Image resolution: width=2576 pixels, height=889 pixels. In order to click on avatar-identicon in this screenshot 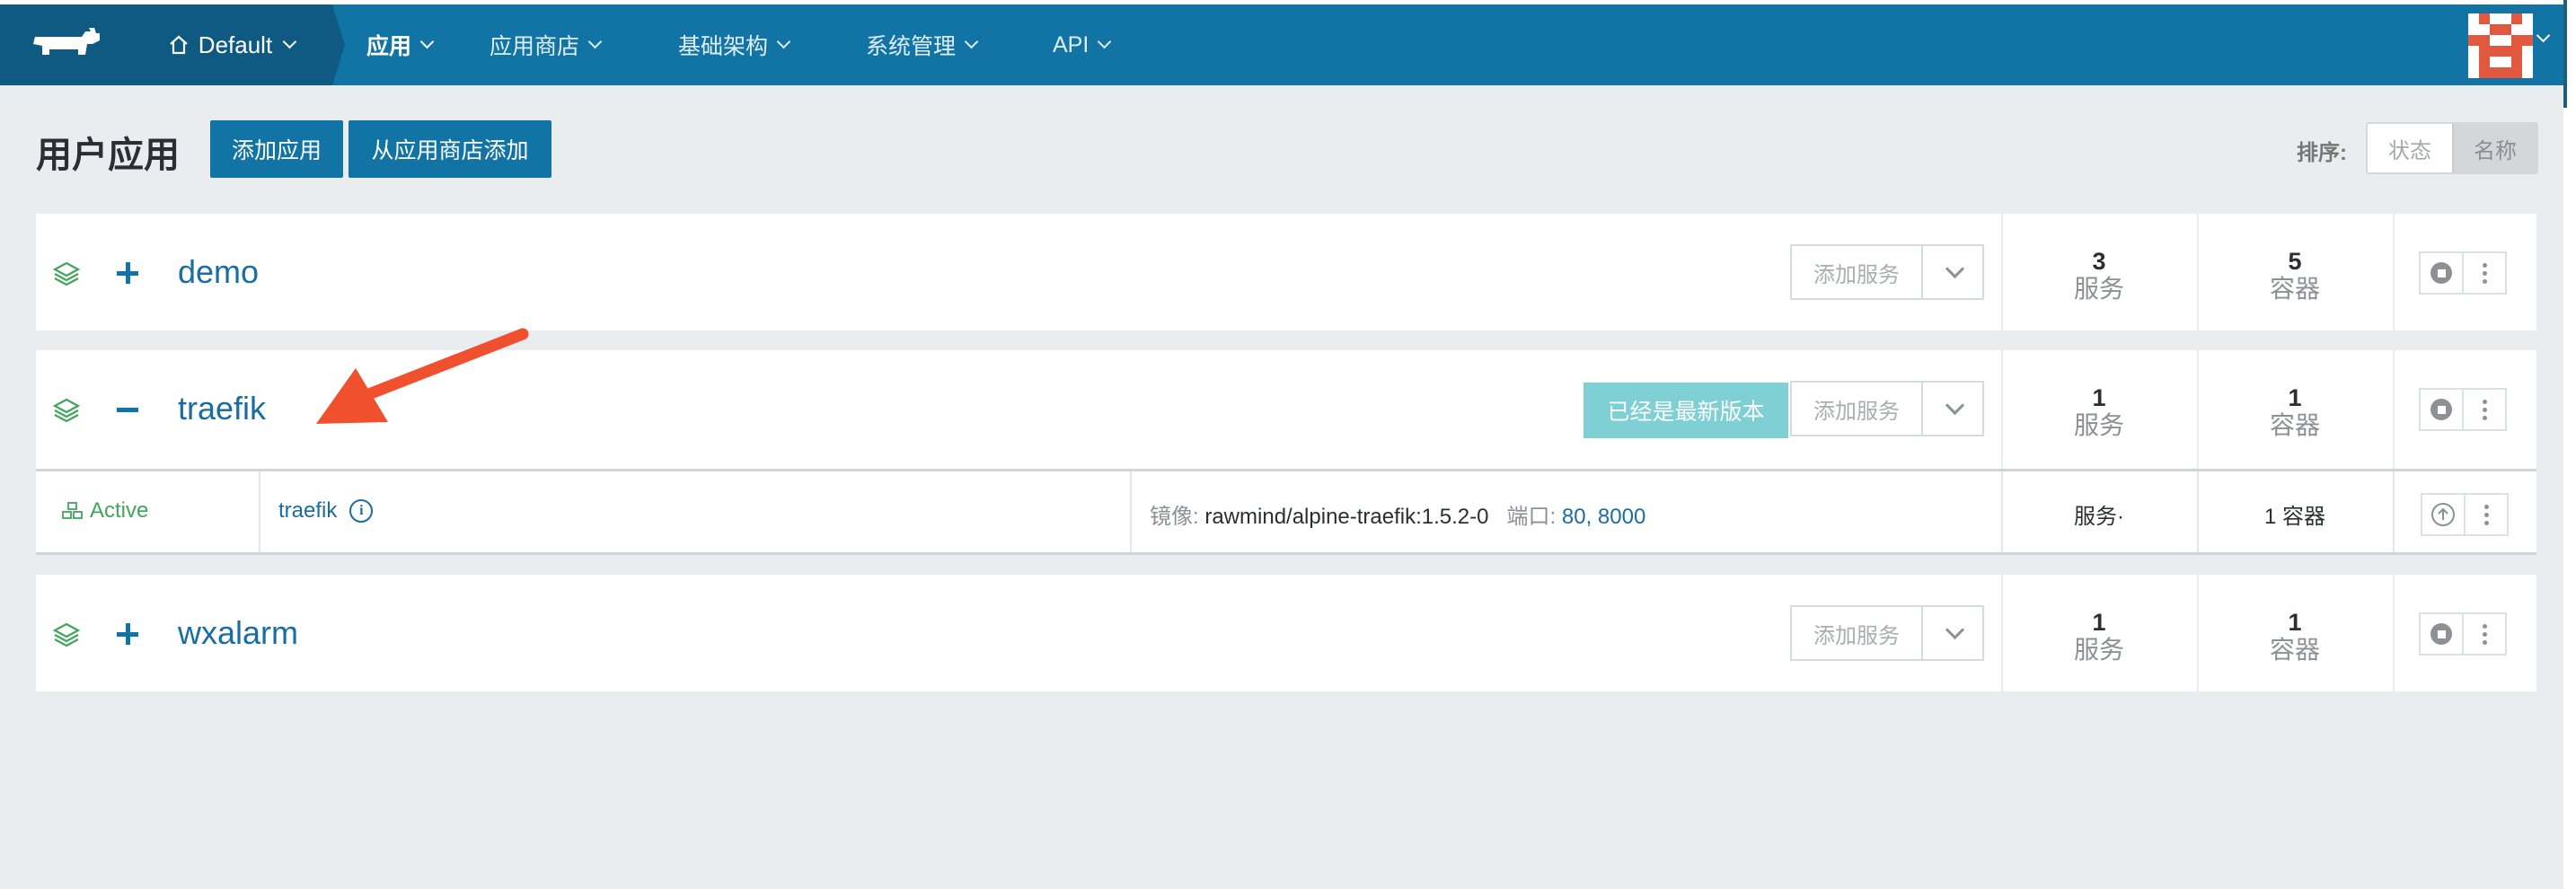, I will do `click(2500, 45)`.